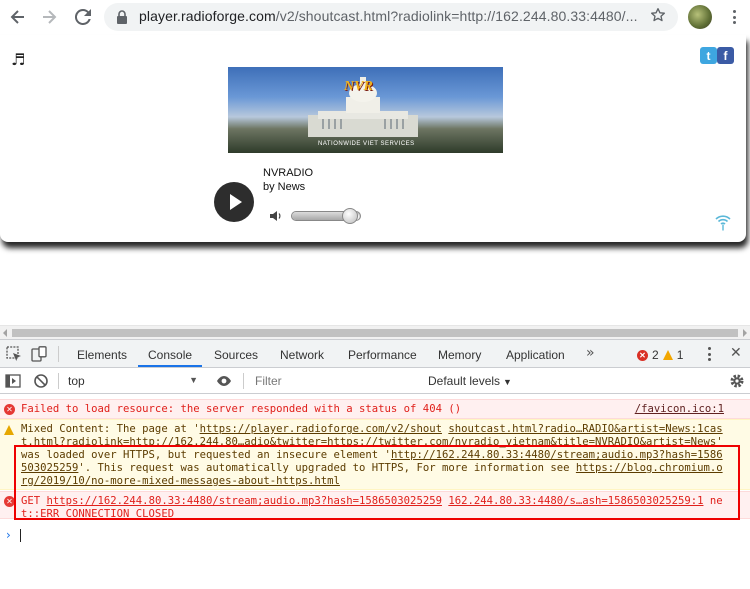 The height and width of the screenshot is (589, 750). Describe the element at coordinates (709, 354) in the screenshot. I see `devtools-menu-button` at that location.